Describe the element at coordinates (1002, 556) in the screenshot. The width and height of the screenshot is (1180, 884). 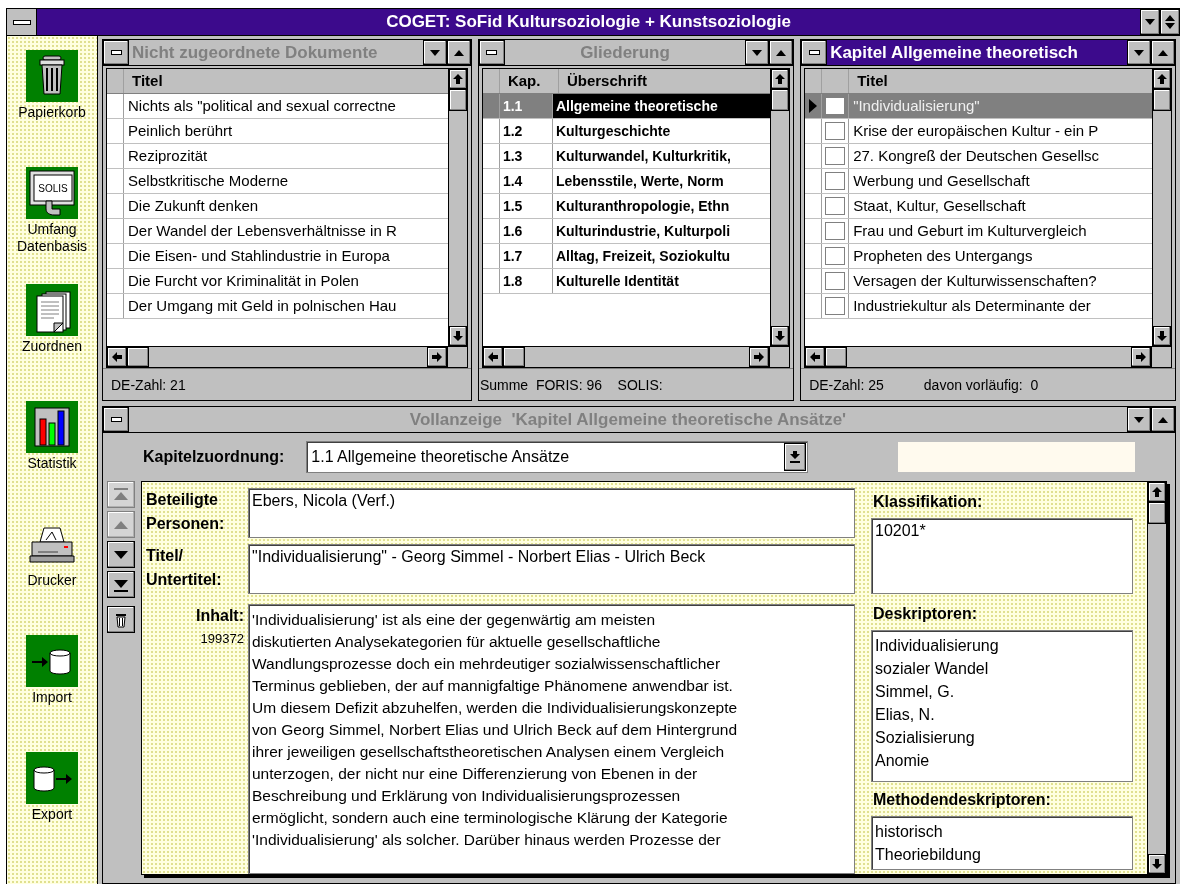
I see `text-field: 10201*` at that location.